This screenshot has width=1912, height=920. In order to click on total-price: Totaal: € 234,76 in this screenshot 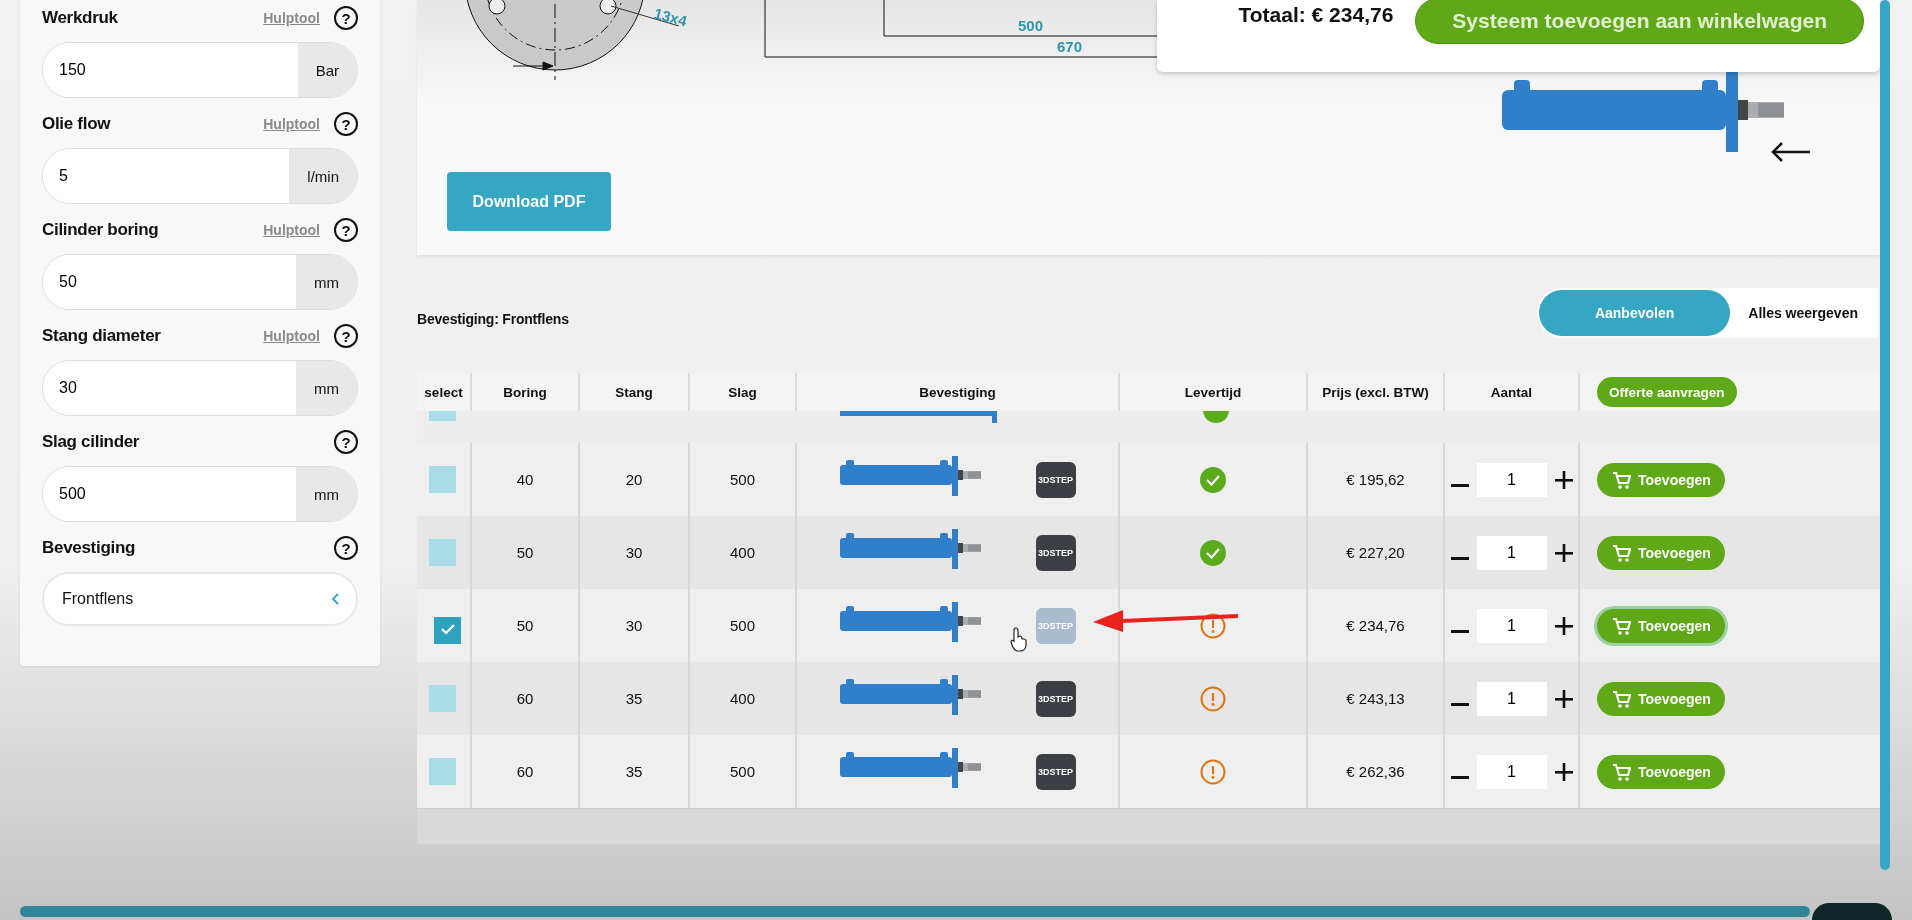, I will do `click(1316, 15)`.